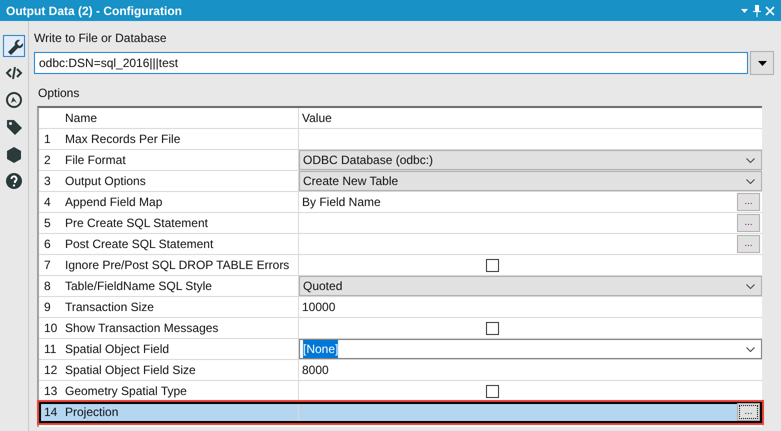  I want to click on row-number: 10, so click(50, 328).